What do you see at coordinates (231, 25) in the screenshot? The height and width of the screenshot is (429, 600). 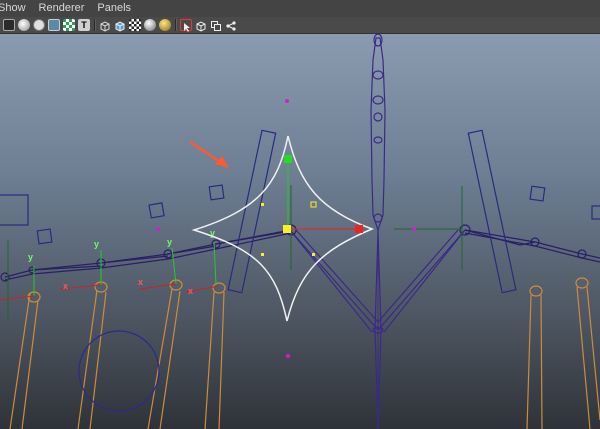 I see `node-share-icon` at bounding box center [231, 25].